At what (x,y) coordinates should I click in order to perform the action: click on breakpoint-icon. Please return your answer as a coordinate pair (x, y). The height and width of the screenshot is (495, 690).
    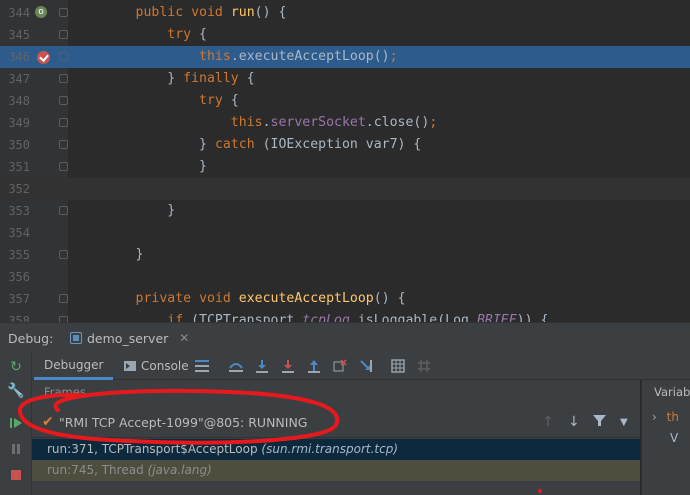
    Looking at the image, I should click on (43, 57).